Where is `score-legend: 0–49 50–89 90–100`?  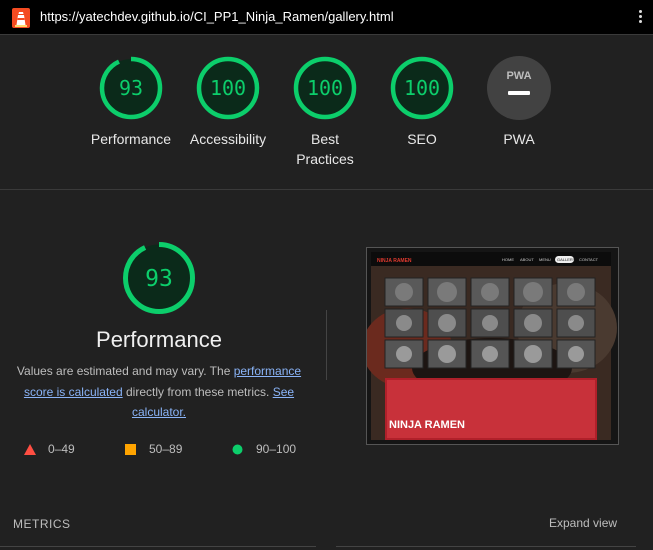
score-legend: 0–49 50–89 90–100 is located at coordinates (160, 450).